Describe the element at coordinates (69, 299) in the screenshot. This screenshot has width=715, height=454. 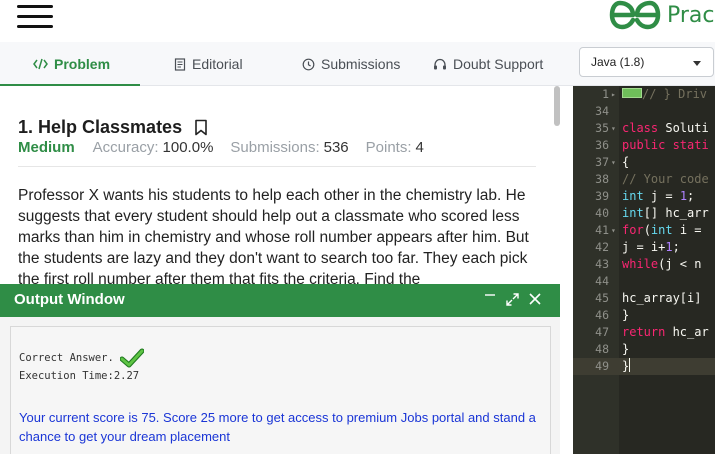
I see `output-window-title: Output Window` at that location.